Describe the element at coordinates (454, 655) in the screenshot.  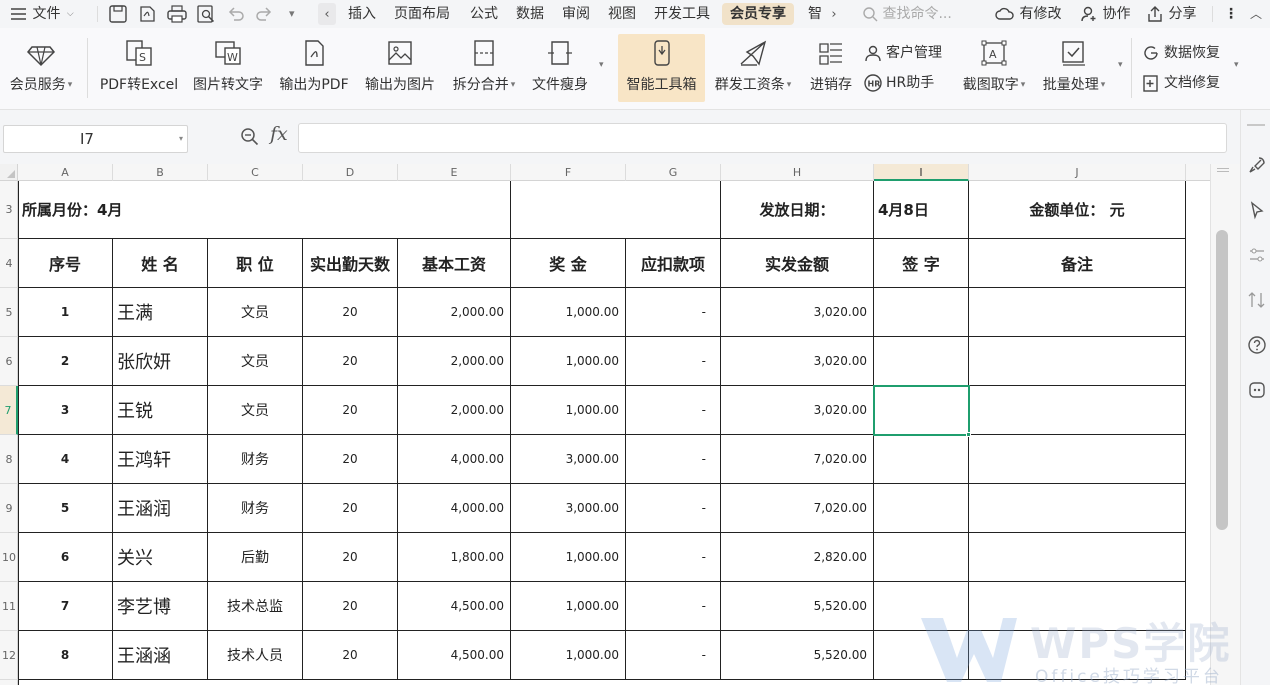
I see `cell-e12: 4,500.00` at that location.